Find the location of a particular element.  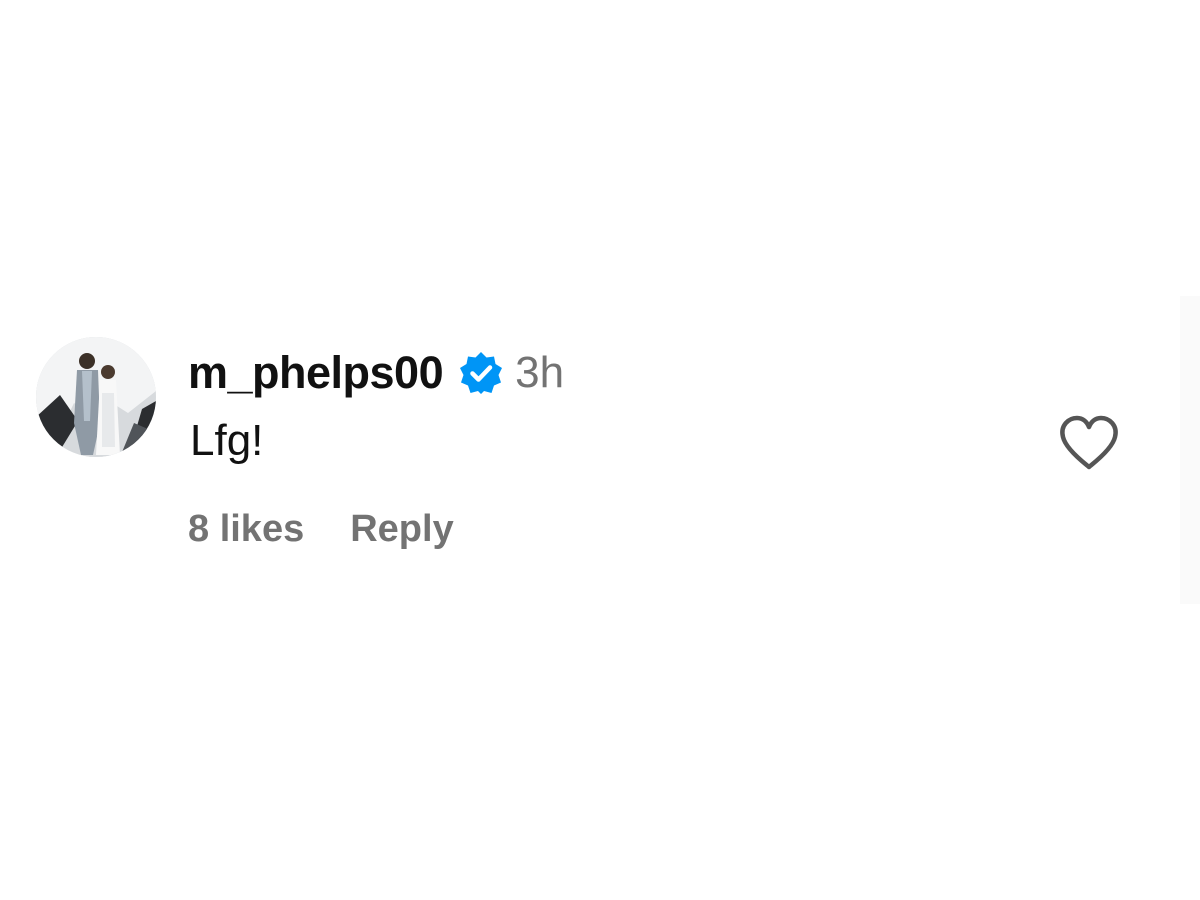

comment-actions: 8 likes Reply is located at coordinates (321, 529).